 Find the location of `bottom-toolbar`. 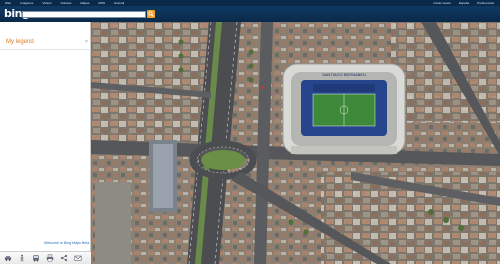

bottom-toolbar is located at coordinates (45, 257).